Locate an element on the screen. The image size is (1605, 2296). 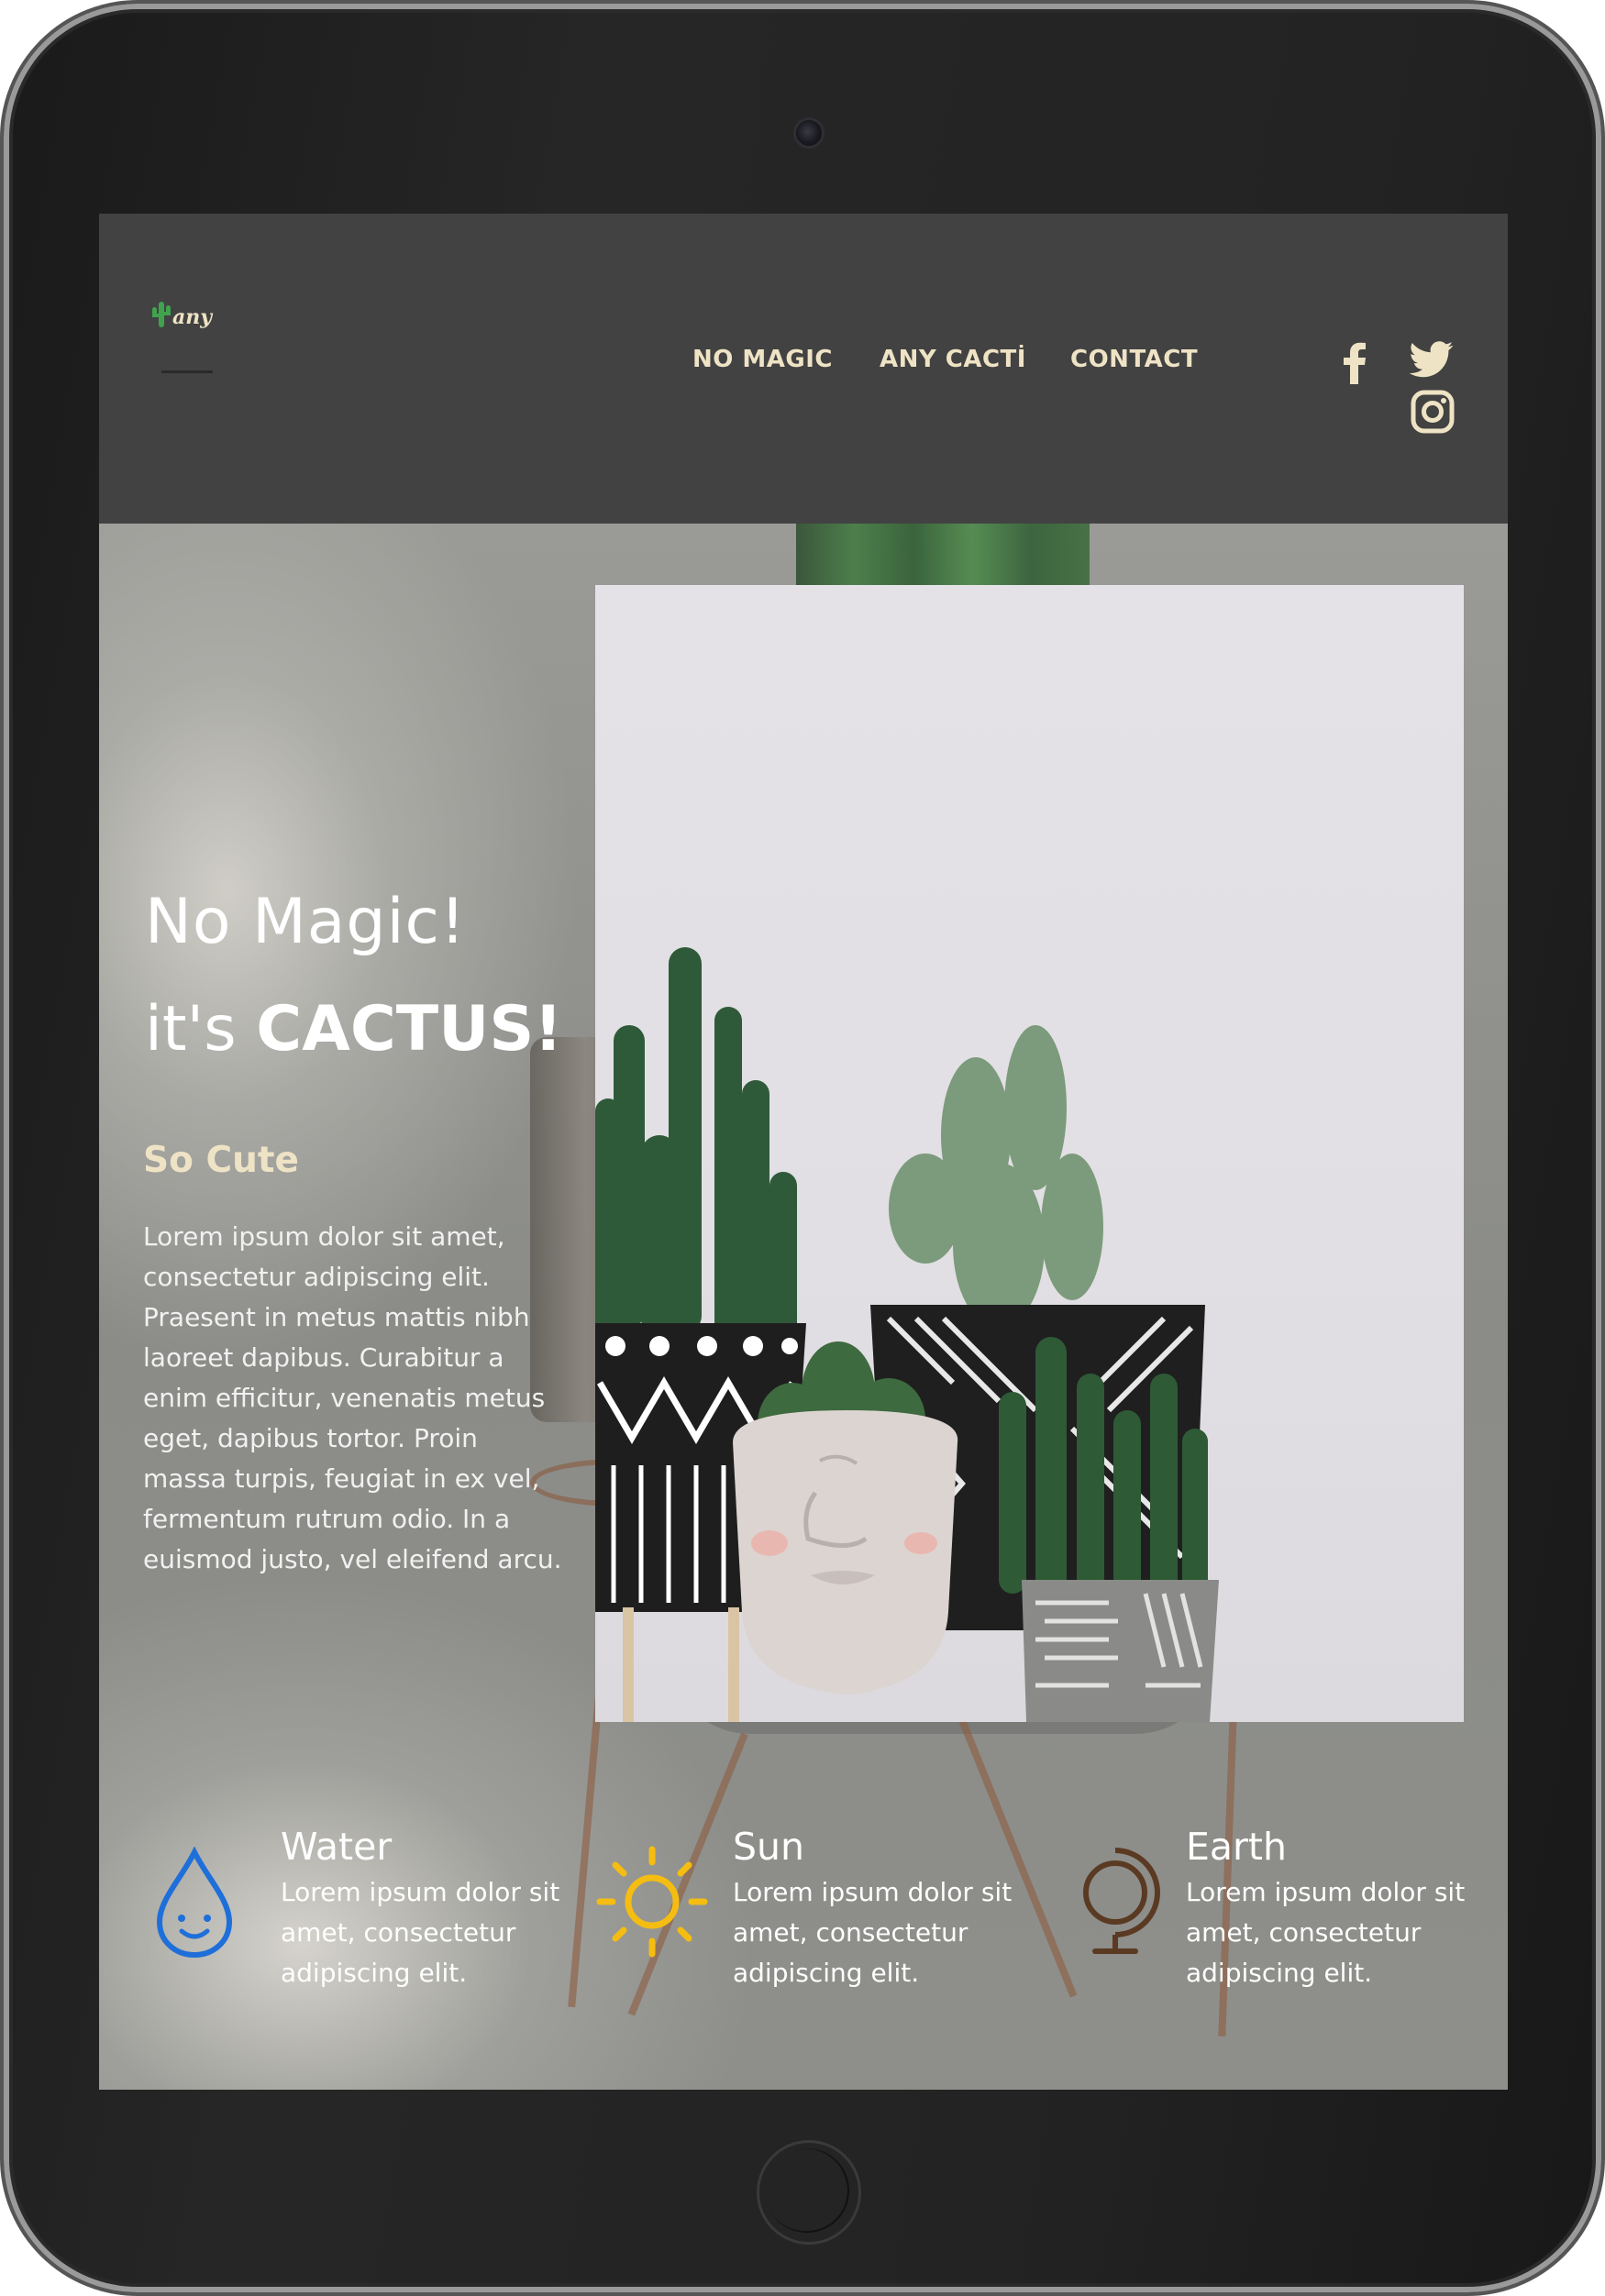
hero-headline-line2: it's CACTUS! is located at coordinates (353, 1029).